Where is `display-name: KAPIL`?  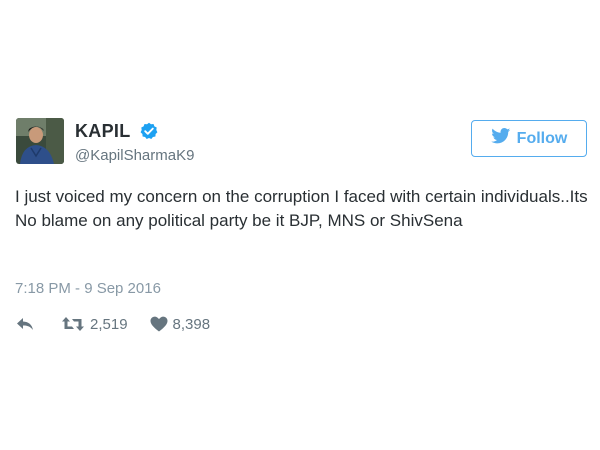
display-name: KAPIL is located at coordinates (103, 131).